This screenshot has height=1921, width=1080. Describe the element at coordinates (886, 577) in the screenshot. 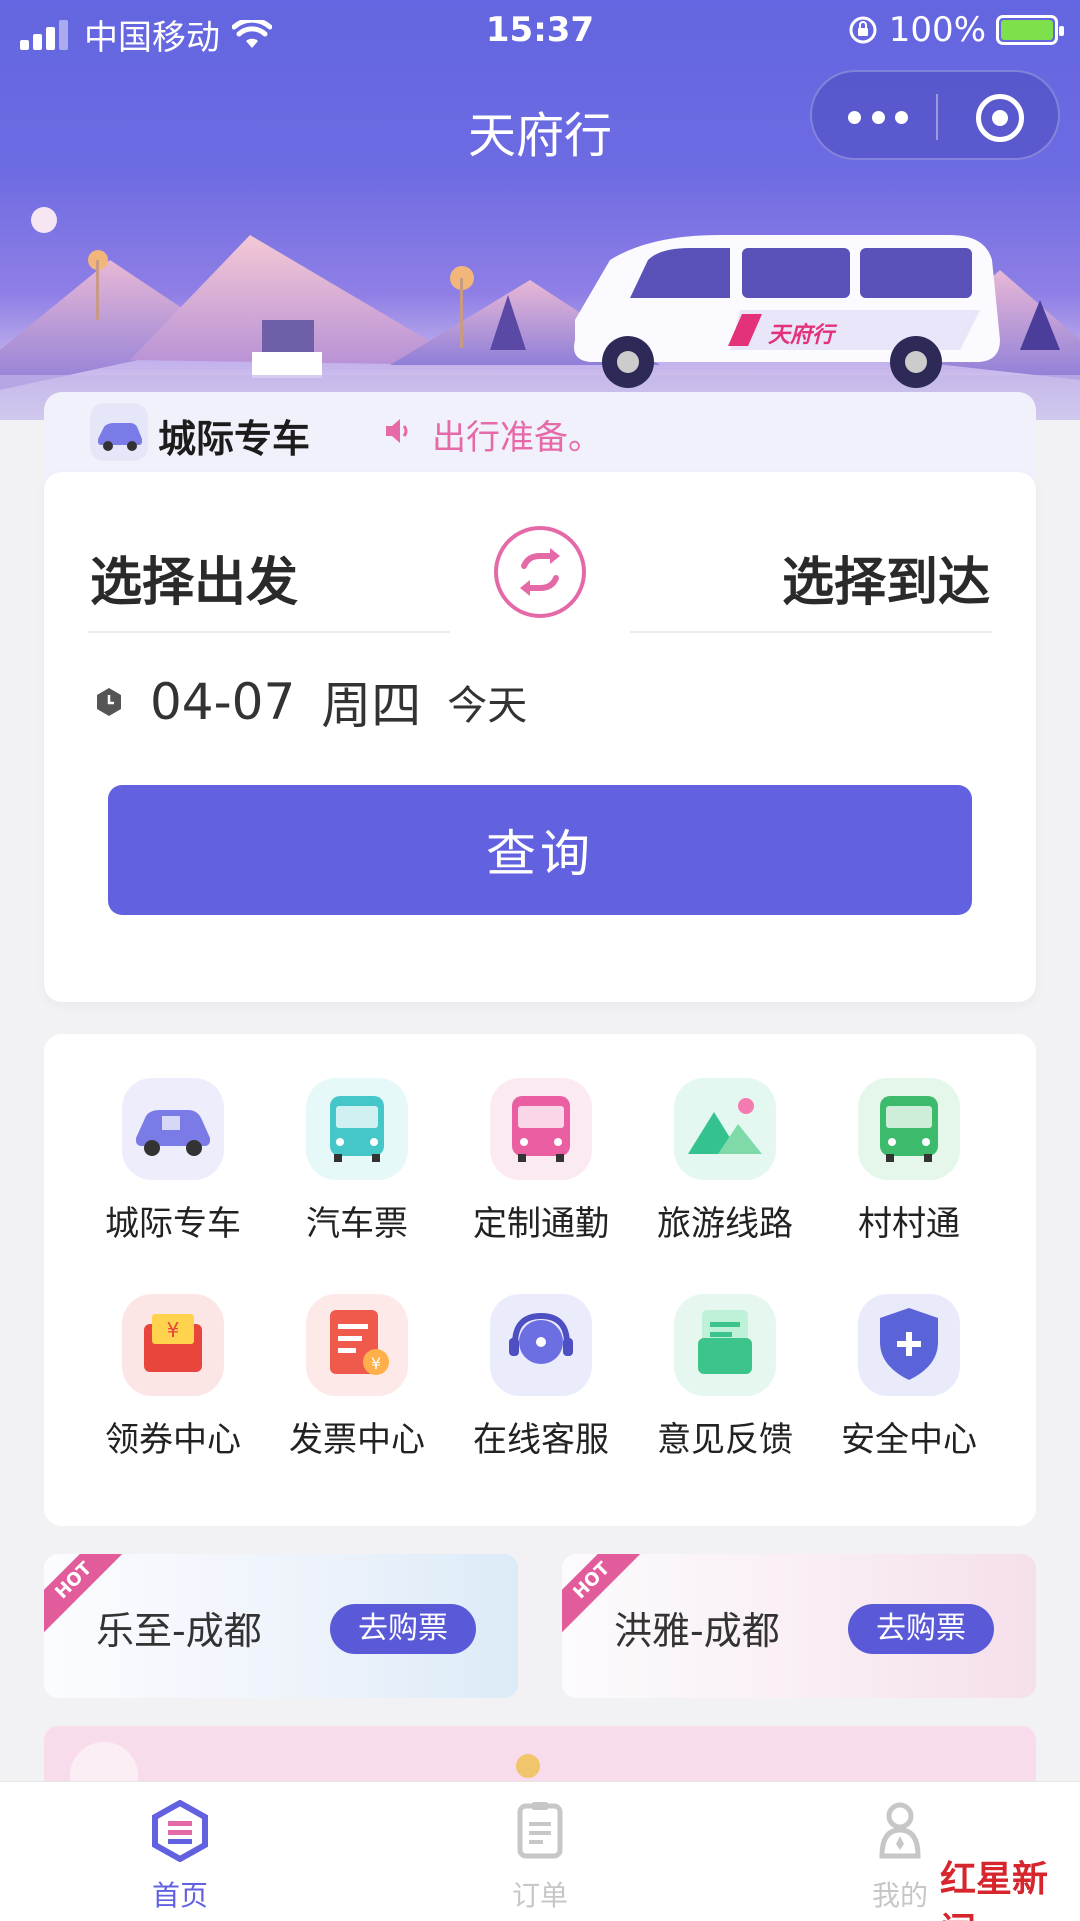

I see `arrival-select: 选择到达` at that location.